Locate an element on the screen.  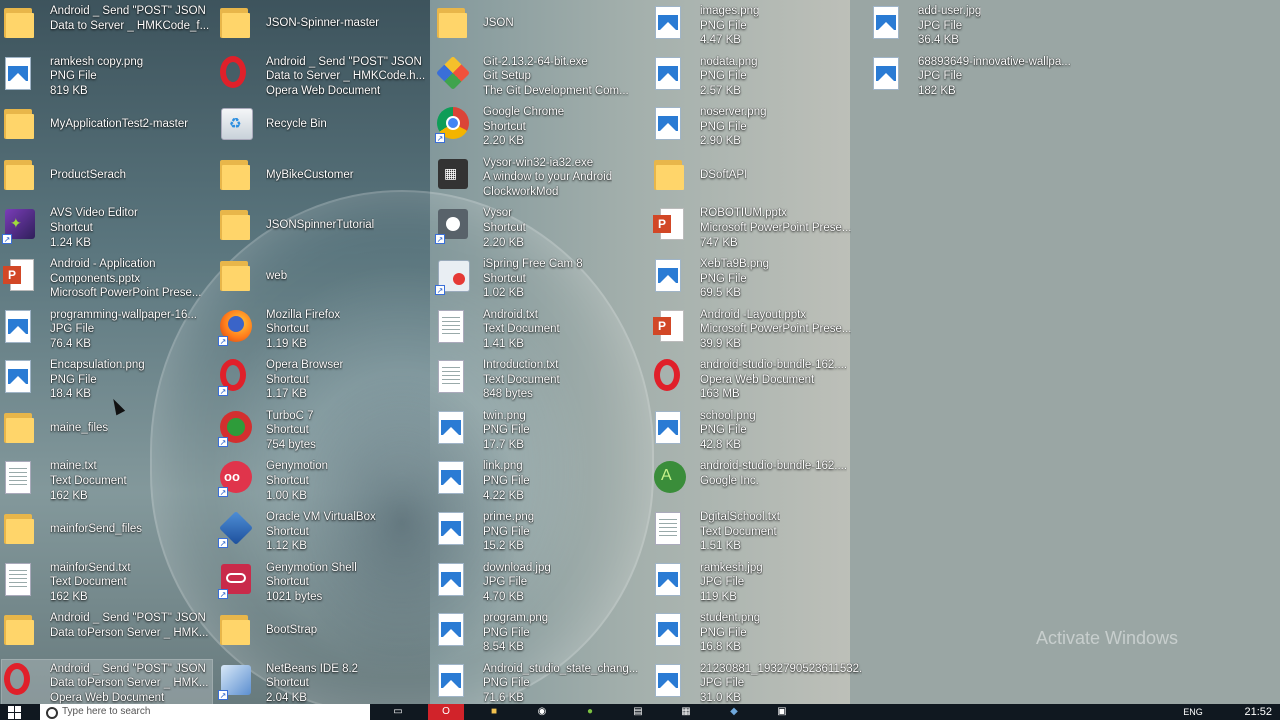
file-detail: 18.4 KB is located at coordinates (70, 394).